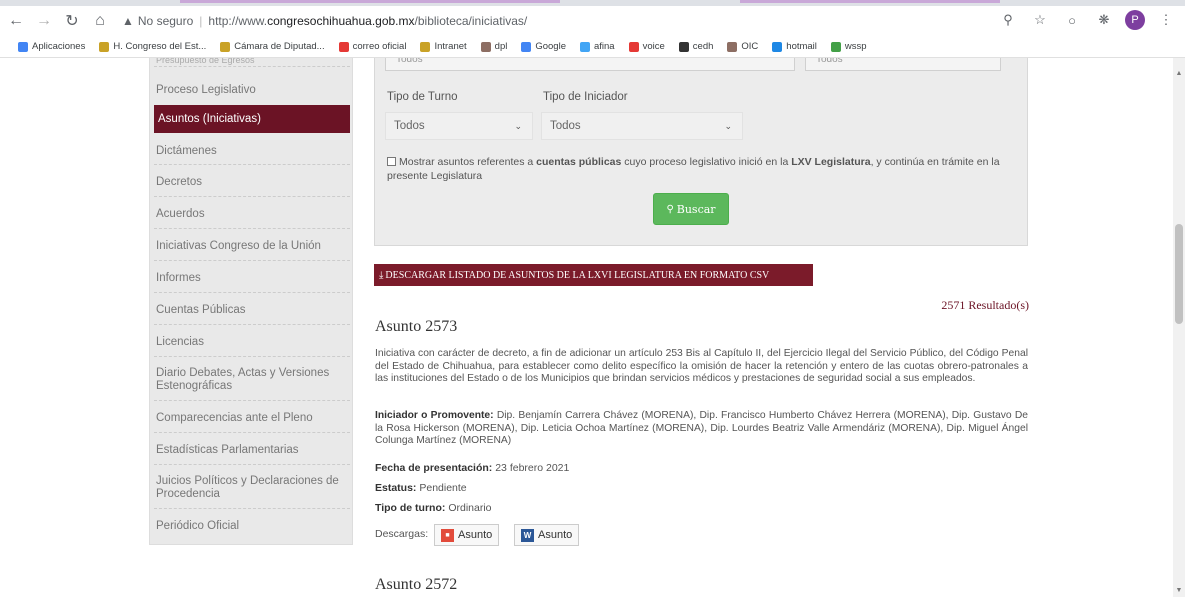  Describe the element at coordinates (831, 162) in the screenshot. I see `checkbox-bold-2: LXV Legislatura` at that location.